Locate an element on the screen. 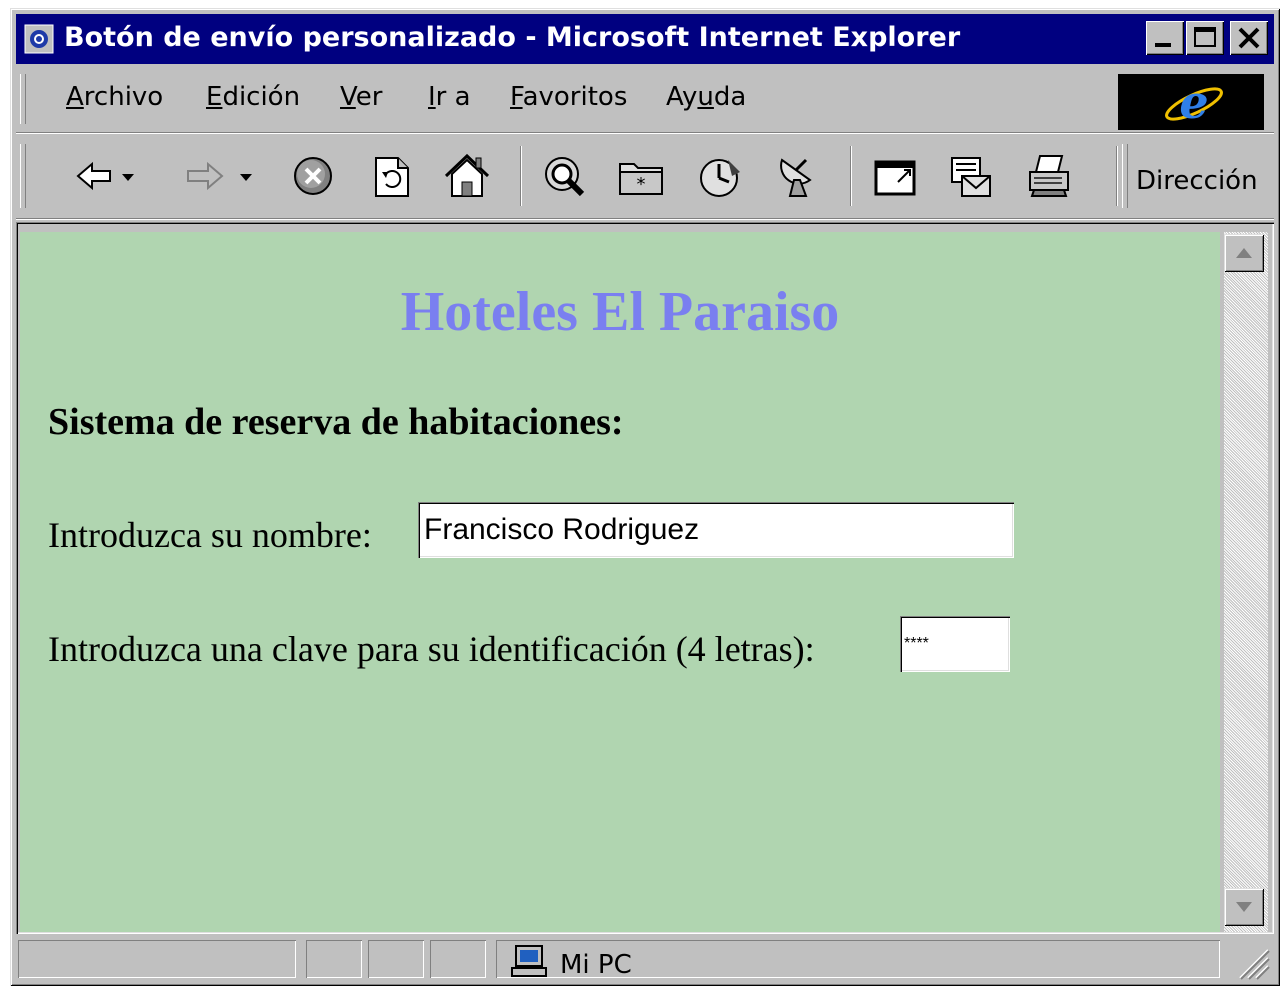 The width and height of the screenshot is (1288, 989). status-bar is located at coordinates (645, 959).